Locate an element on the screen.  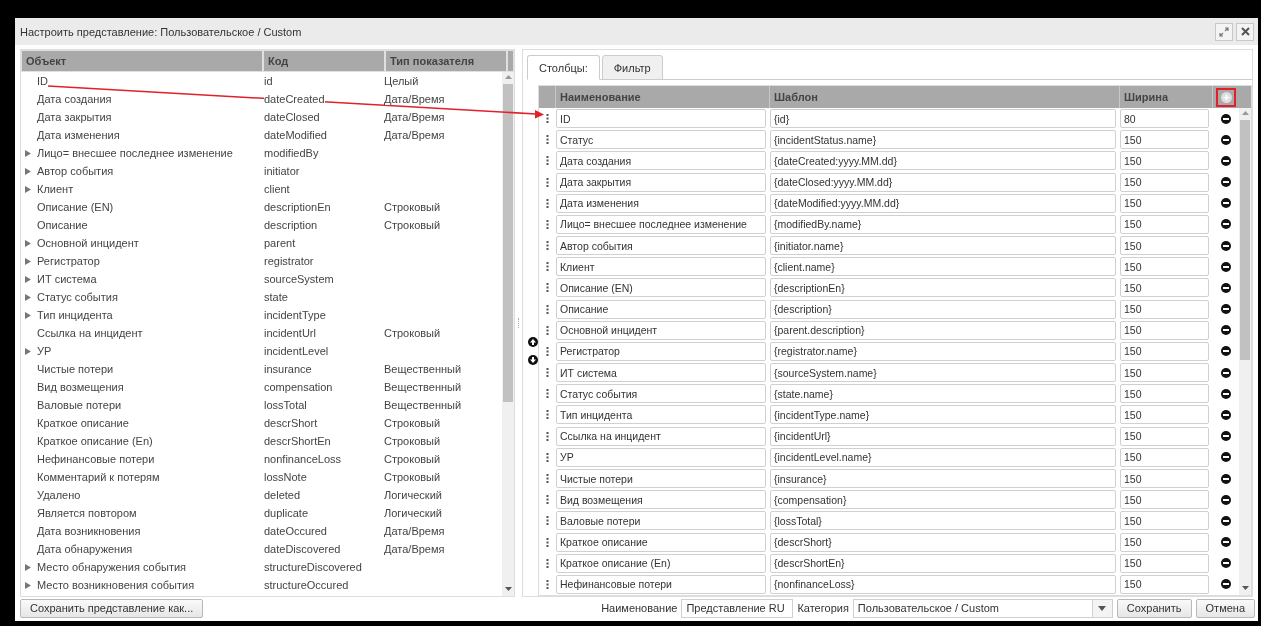
field-name: Валовые потери is located at coordinates (79, 405).